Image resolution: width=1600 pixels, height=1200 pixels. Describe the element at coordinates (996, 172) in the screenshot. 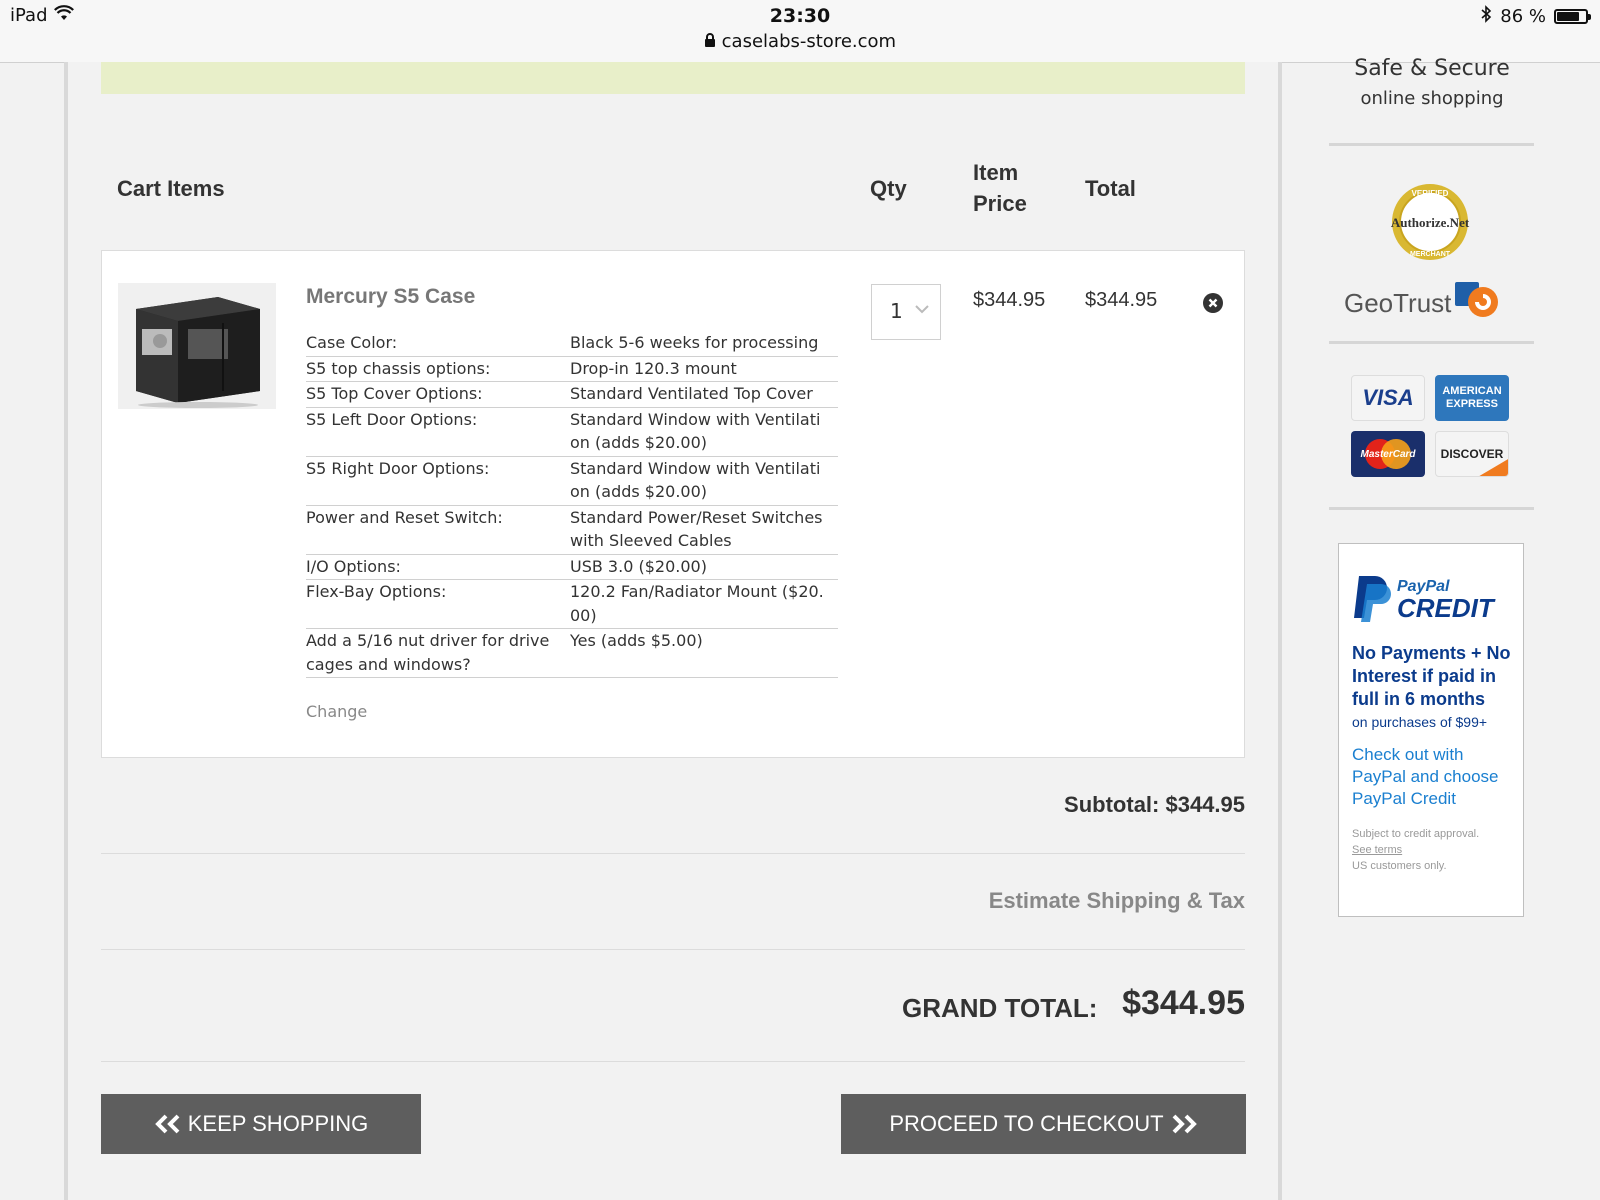

I see `header-item-price-line1: Item` at that location.